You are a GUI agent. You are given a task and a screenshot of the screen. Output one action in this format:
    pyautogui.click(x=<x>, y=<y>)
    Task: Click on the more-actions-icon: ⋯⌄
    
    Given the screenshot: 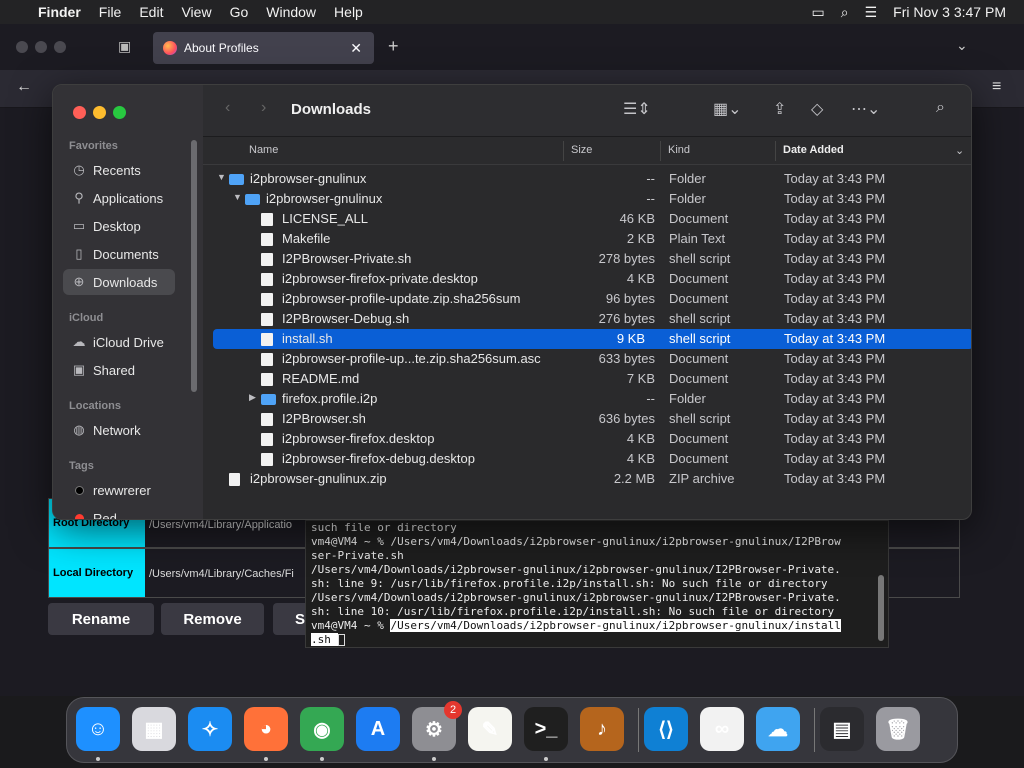 What is the action you would take?
    pyautogui.click(x=865, y=109)
    